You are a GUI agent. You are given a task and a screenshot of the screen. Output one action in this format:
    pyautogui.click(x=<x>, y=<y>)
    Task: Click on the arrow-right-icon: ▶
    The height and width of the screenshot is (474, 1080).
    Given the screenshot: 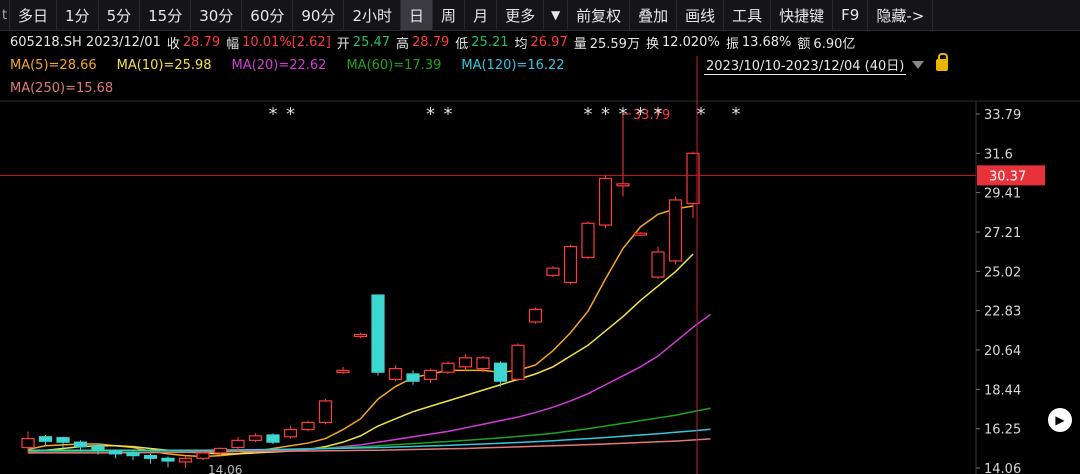 What is the action you would take?
    pyautogui.click(x=1060, y=420)
    